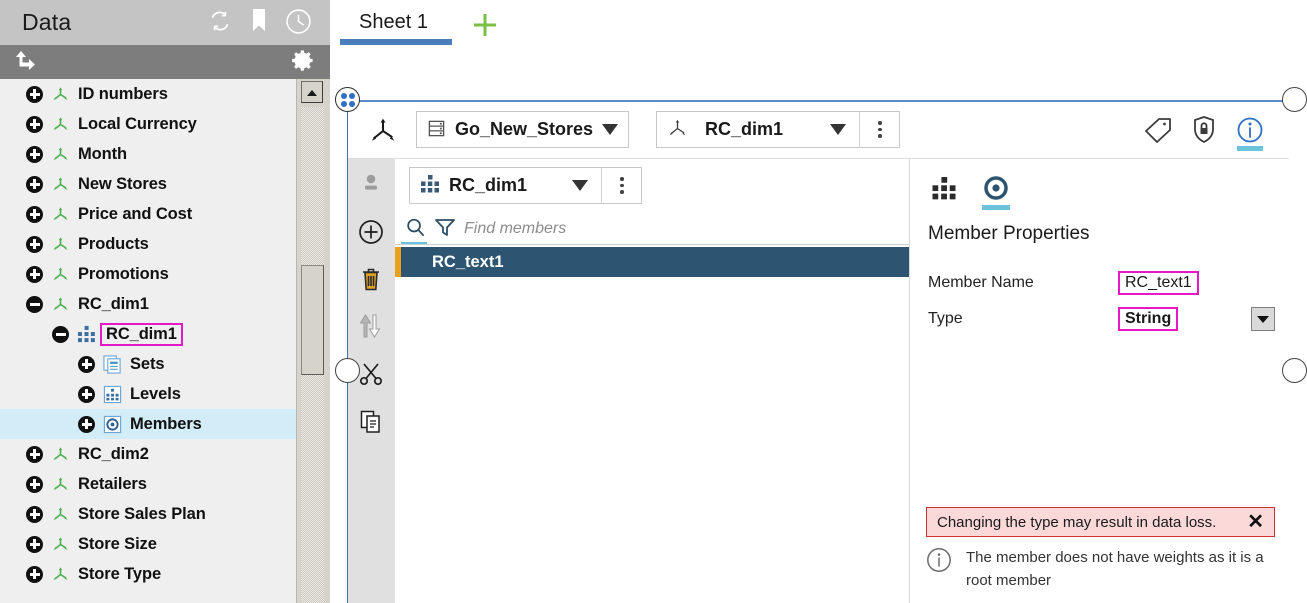 Image resolution: width=1307 pixels, height=603 pixels. What do you see at coordinates (259, 22) in the screenshot?
I see `bookmark-icon` at bounding box center [259, 22].